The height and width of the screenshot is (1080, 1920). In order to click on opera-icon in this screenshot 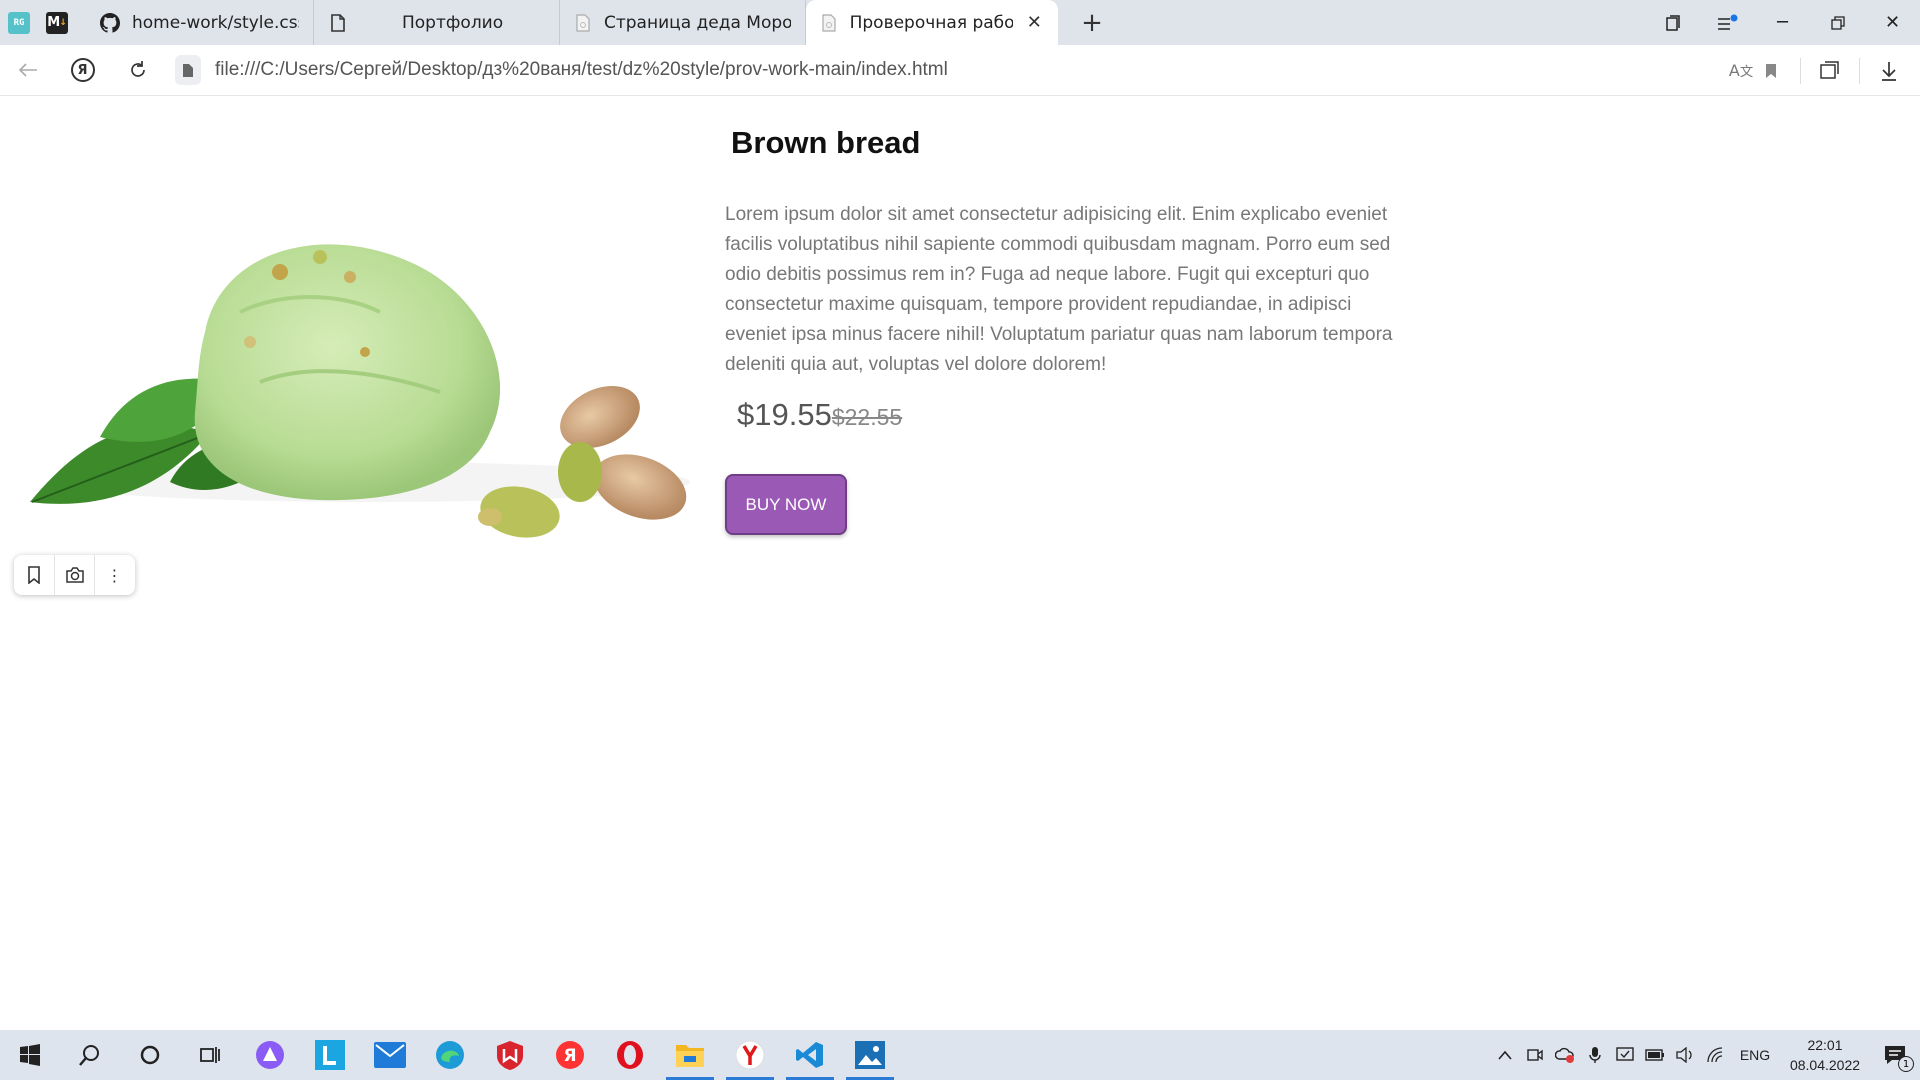, I will do `click(630, 1055)`.